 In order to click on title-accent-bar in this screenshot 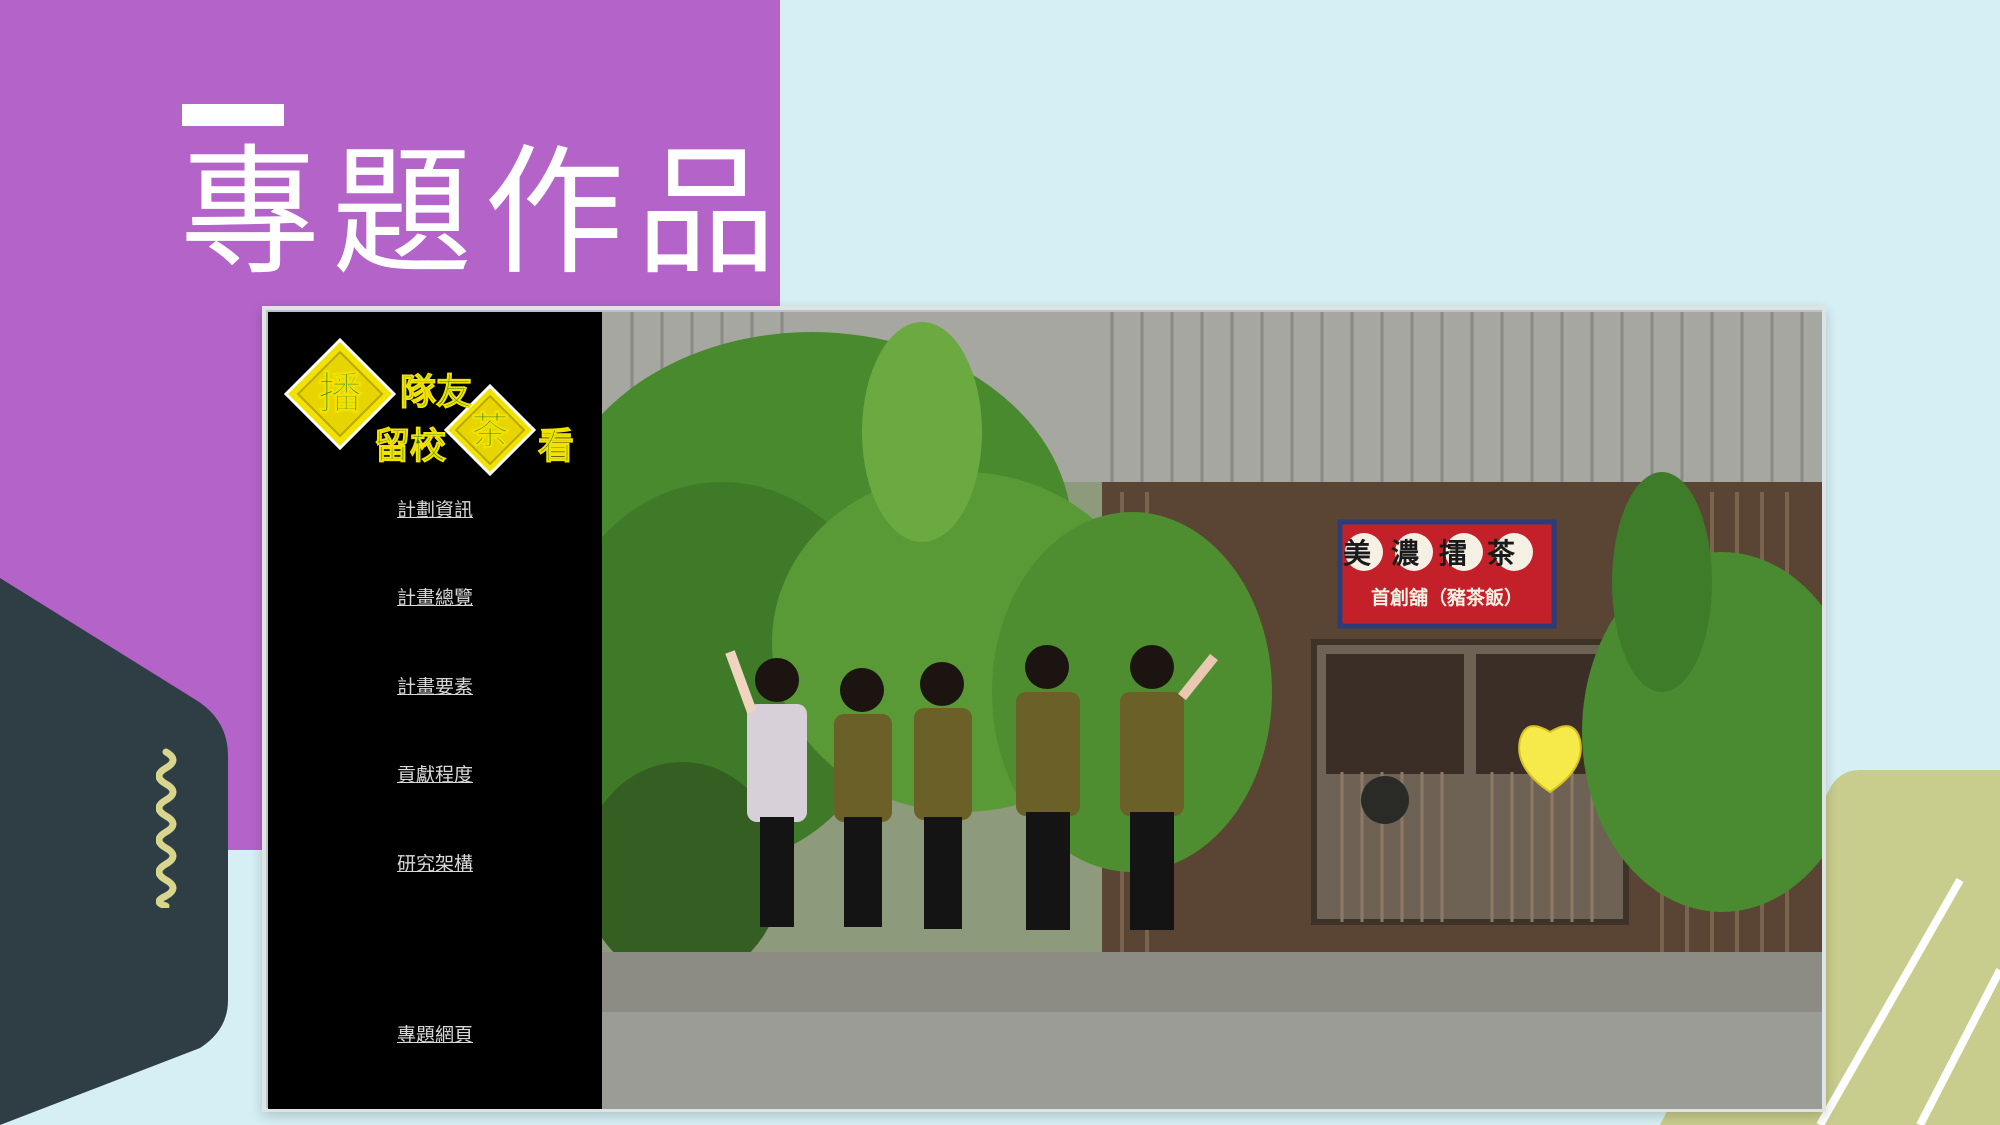, I will do `click(233, 115)`.